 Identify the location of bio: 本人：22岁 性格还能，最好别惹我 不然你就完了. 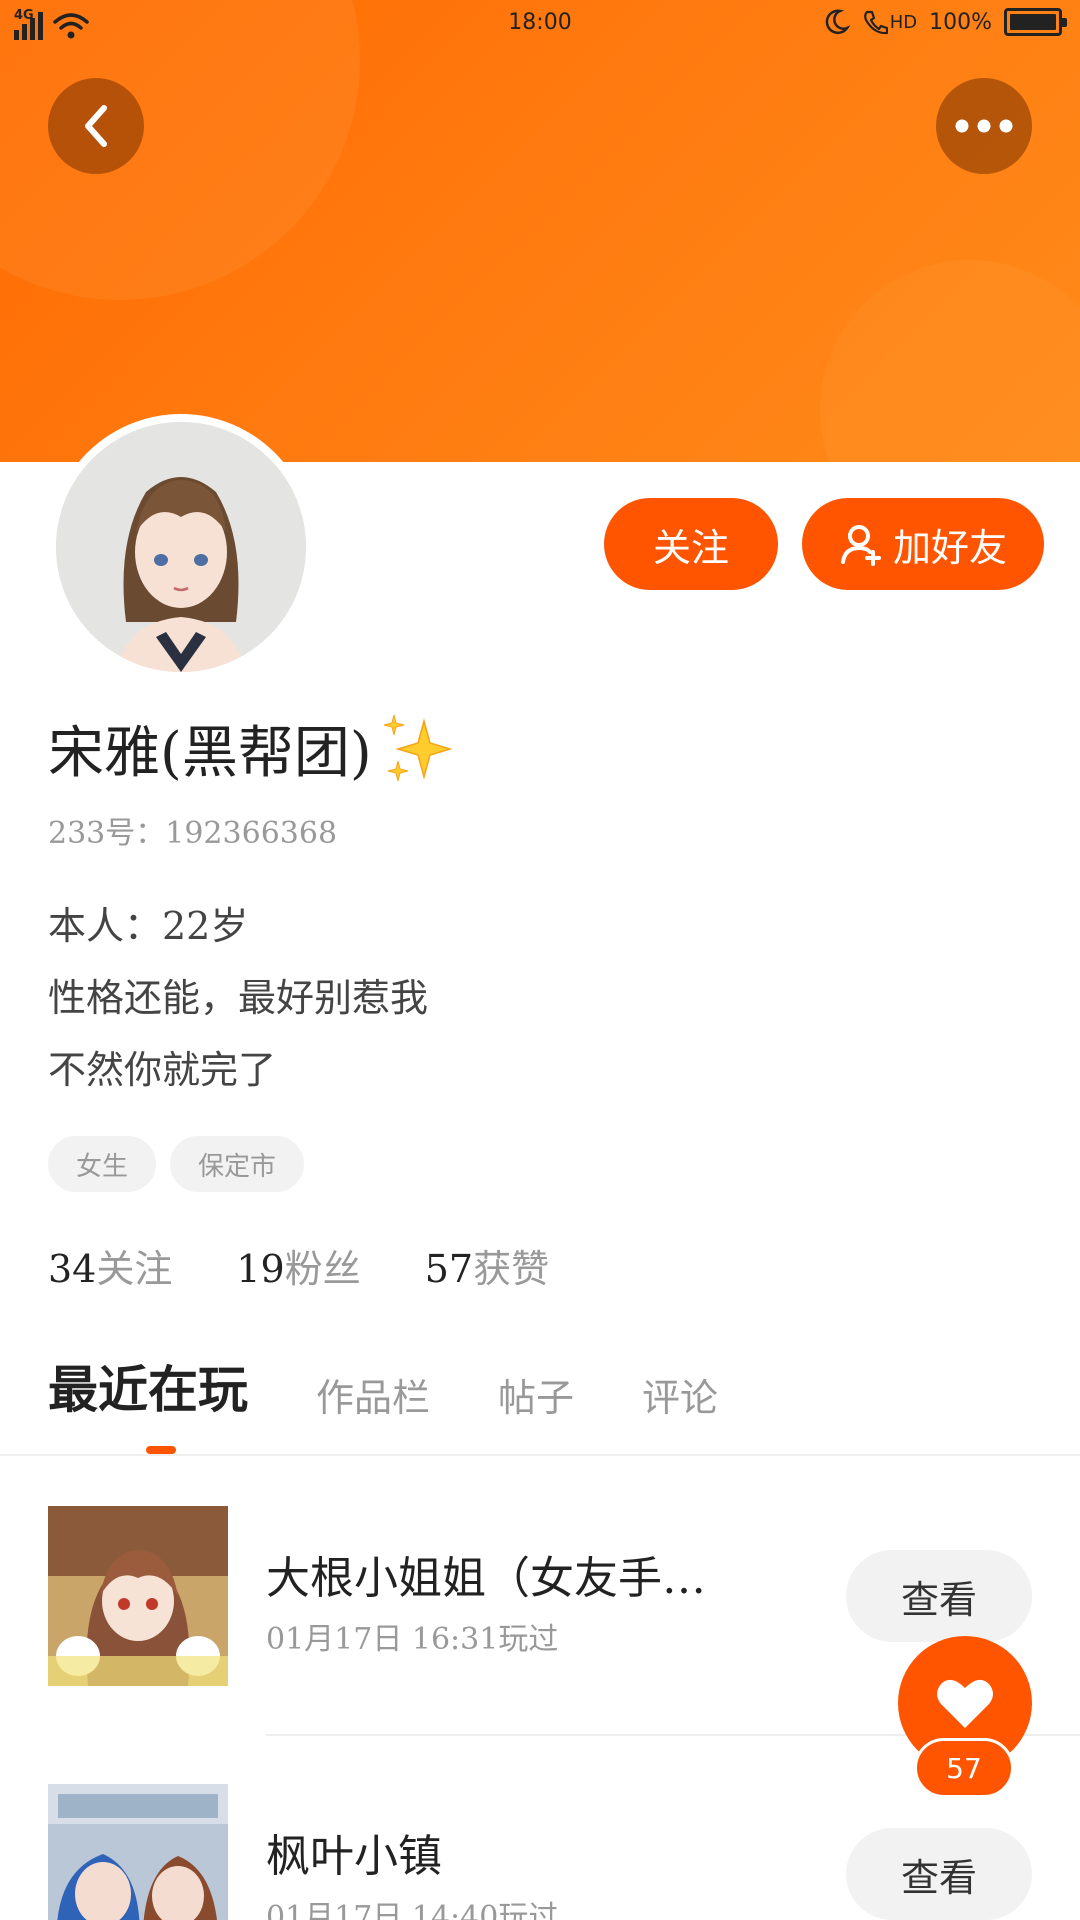
(238, 998).